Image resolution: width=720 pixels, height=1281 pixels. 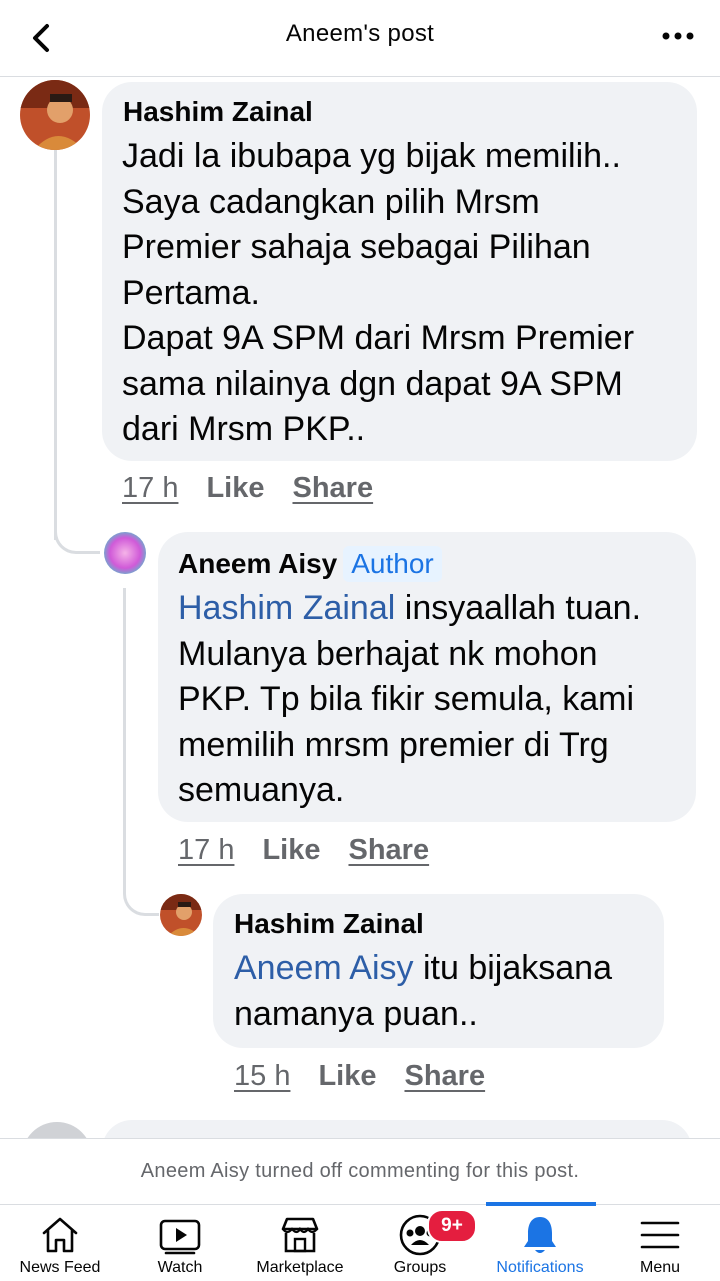 I want to click on comment-actions: 15 h Like Share, so click(x=373, y=1076).